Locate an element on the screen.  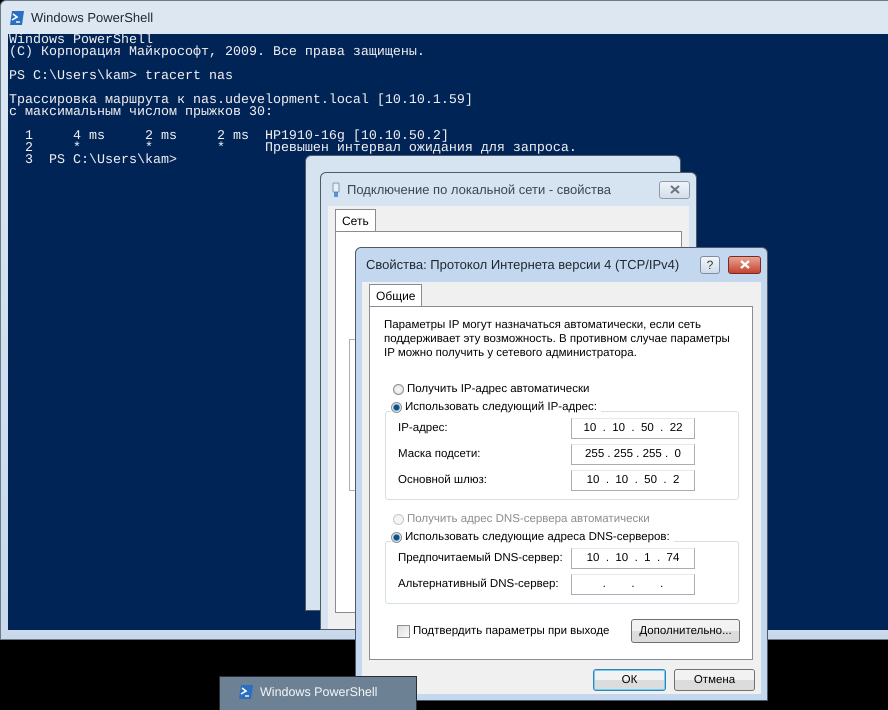
radio-label: Использовать следующие адреса DNS-серверов: is located at coordinates (537, 537).